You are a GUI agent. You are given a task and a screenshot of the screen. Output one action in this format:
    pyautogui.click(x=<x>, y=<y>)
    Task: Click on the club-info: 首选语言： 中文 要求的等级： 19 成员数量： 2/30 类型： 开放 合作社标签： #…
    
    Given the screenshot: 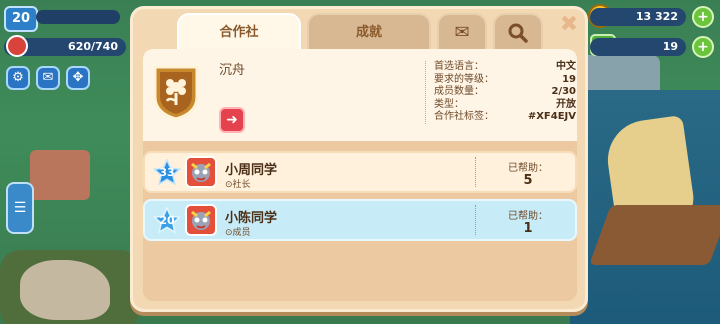 What is the action you would take?
    pyautogui.click(x=500, y=92)
    